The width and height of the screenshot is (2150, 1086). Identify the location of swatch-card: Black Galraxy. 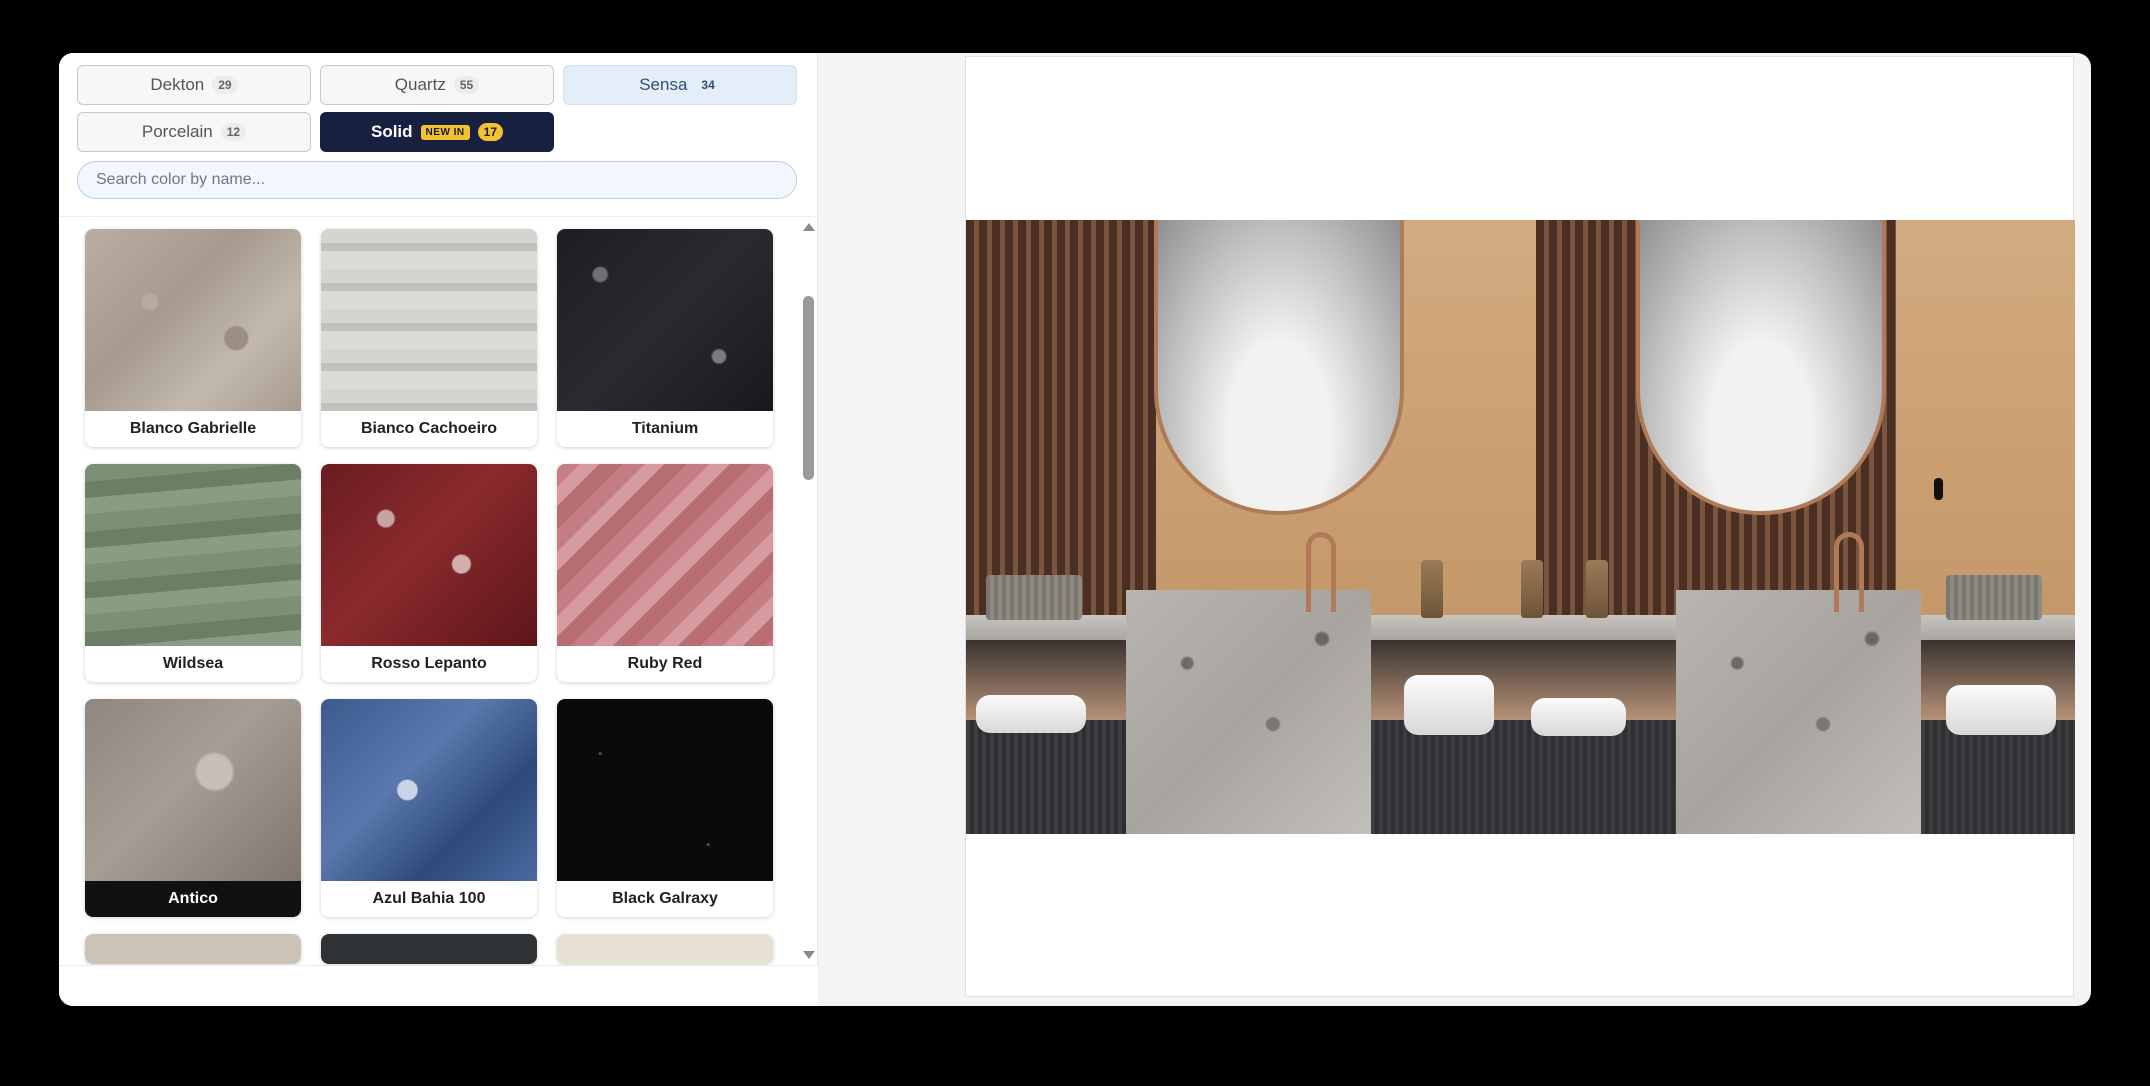
(665, 808).